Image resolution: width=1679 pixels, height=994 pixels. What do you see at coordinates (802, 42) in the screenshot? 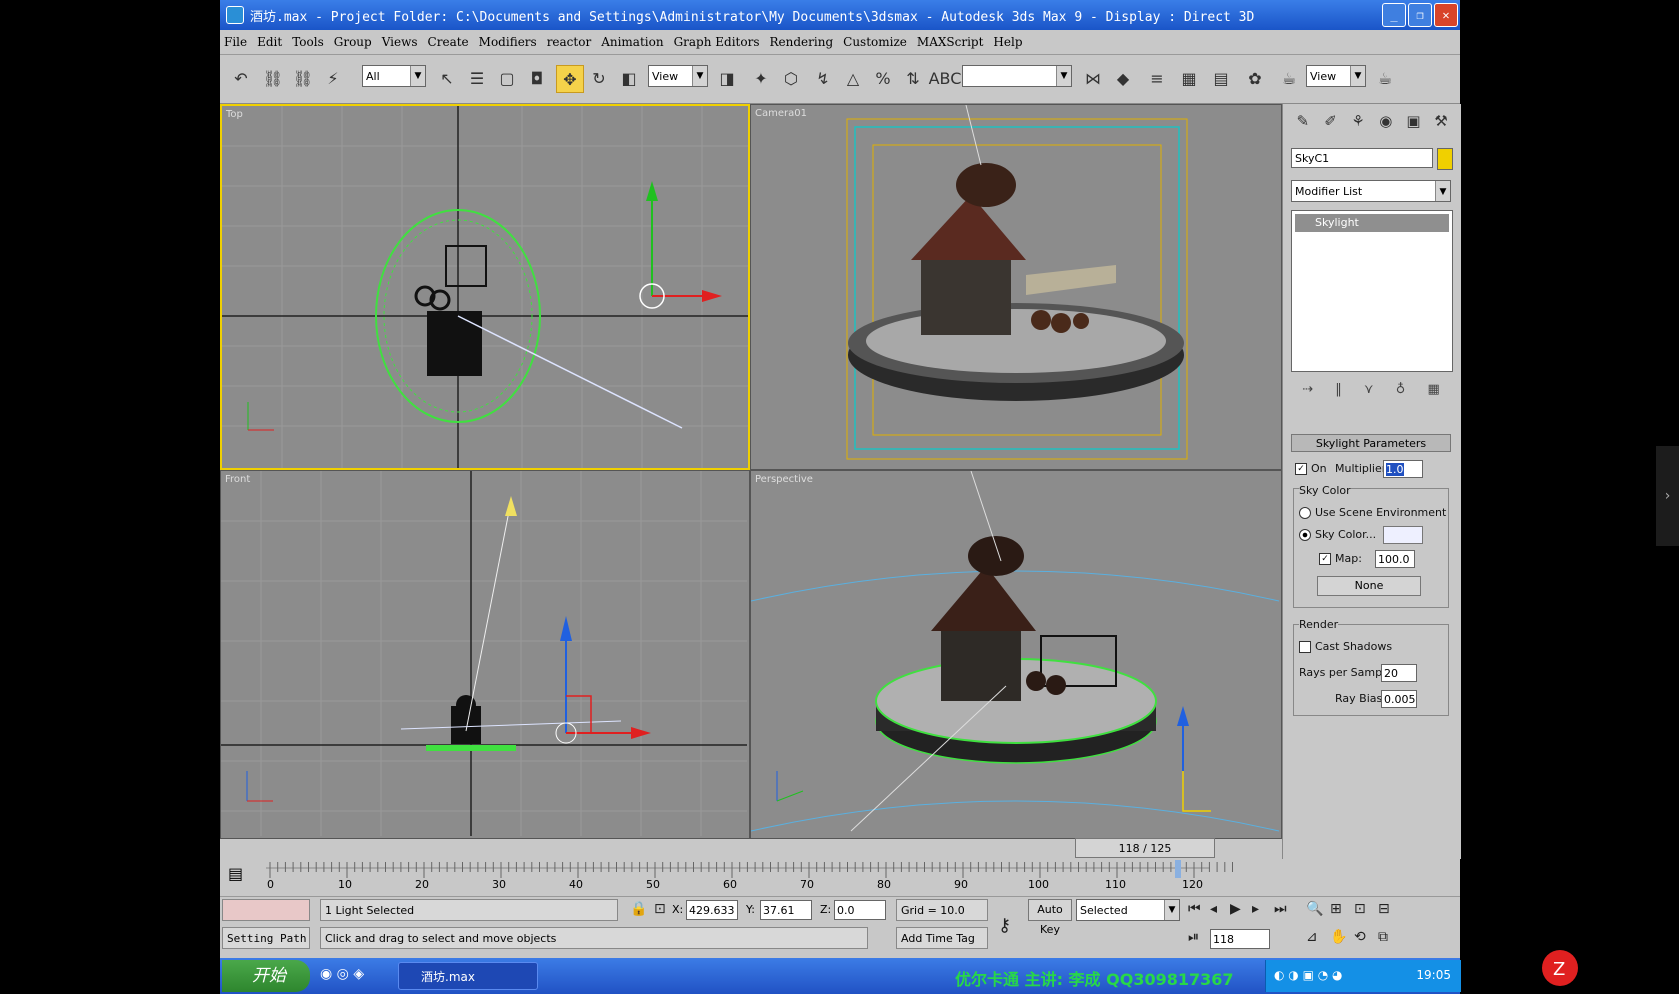
I see `menu-rendering: Rendering` at bounding box center [802, 42].